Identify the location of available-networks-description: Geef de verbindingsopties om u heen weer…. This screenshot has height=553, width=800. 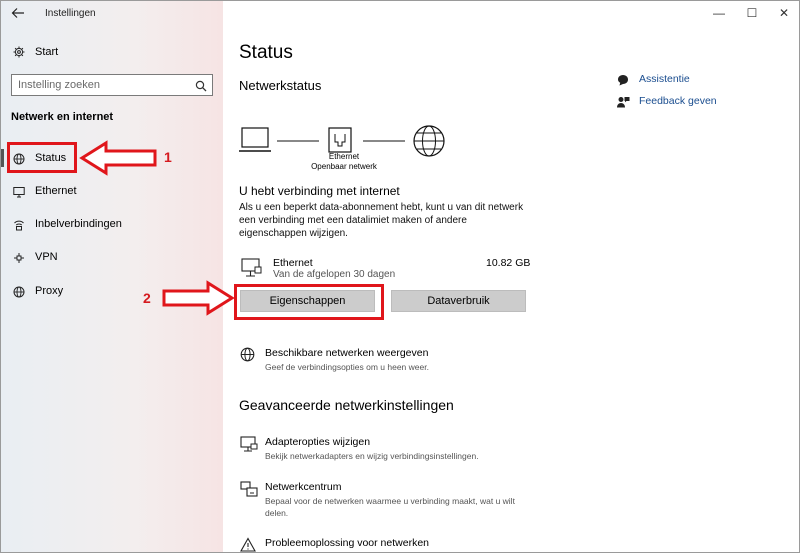
(347, 367).